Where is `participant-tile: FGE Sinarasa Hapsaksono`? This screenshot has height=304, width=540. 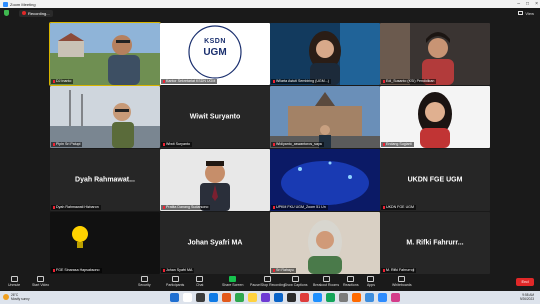
participant-tile: FGE Sinarasa Hapsaksono is located at coordinates (105, 243).